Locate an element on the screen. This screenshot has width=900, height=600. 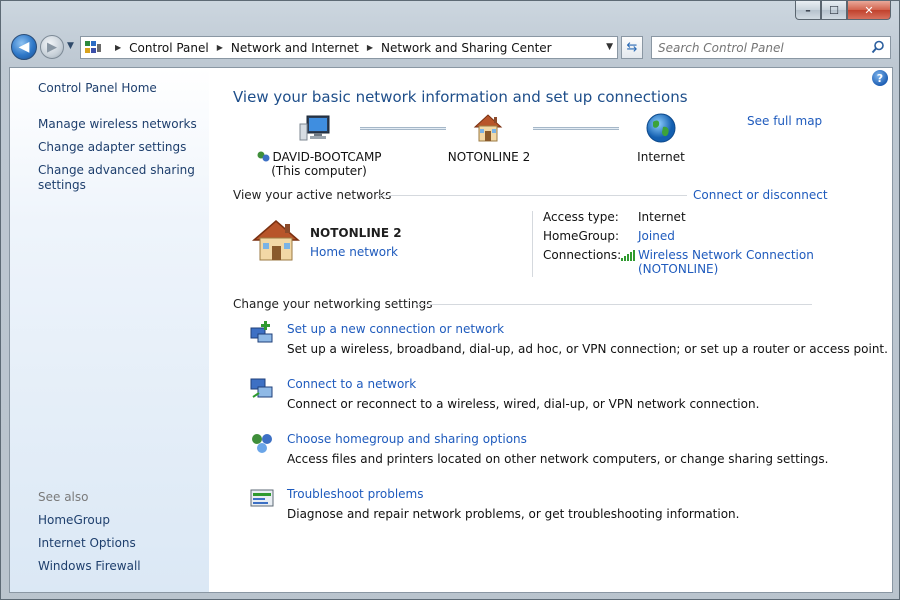
refresh-icon: ⇆ is located at coordinates (632, 47).